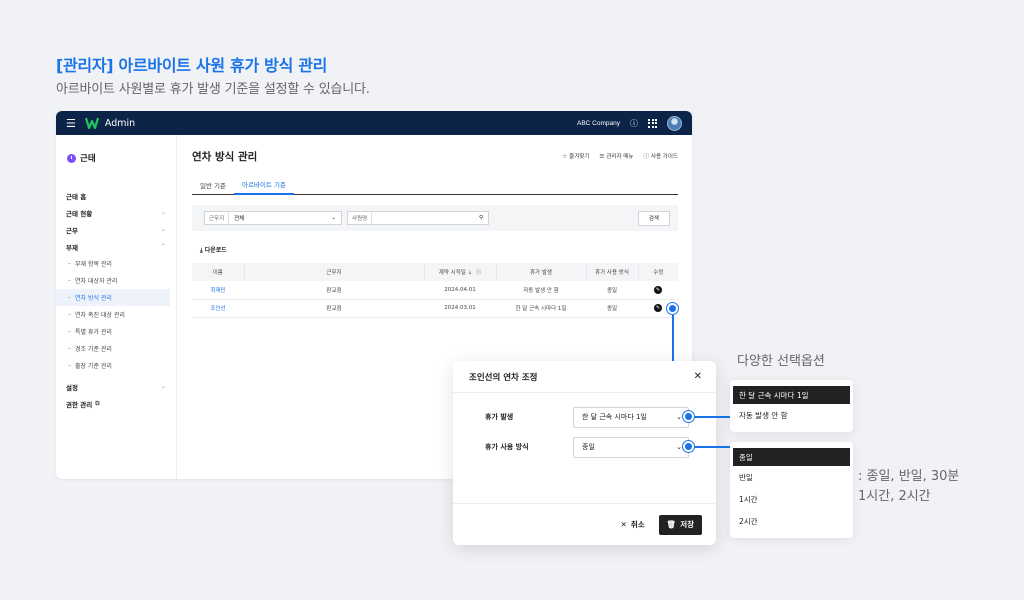  Describe the element at coordinates (435, 185) in the screenshot. I see `tab-bar: 일반 기준 아르바이트 기준` at that location.